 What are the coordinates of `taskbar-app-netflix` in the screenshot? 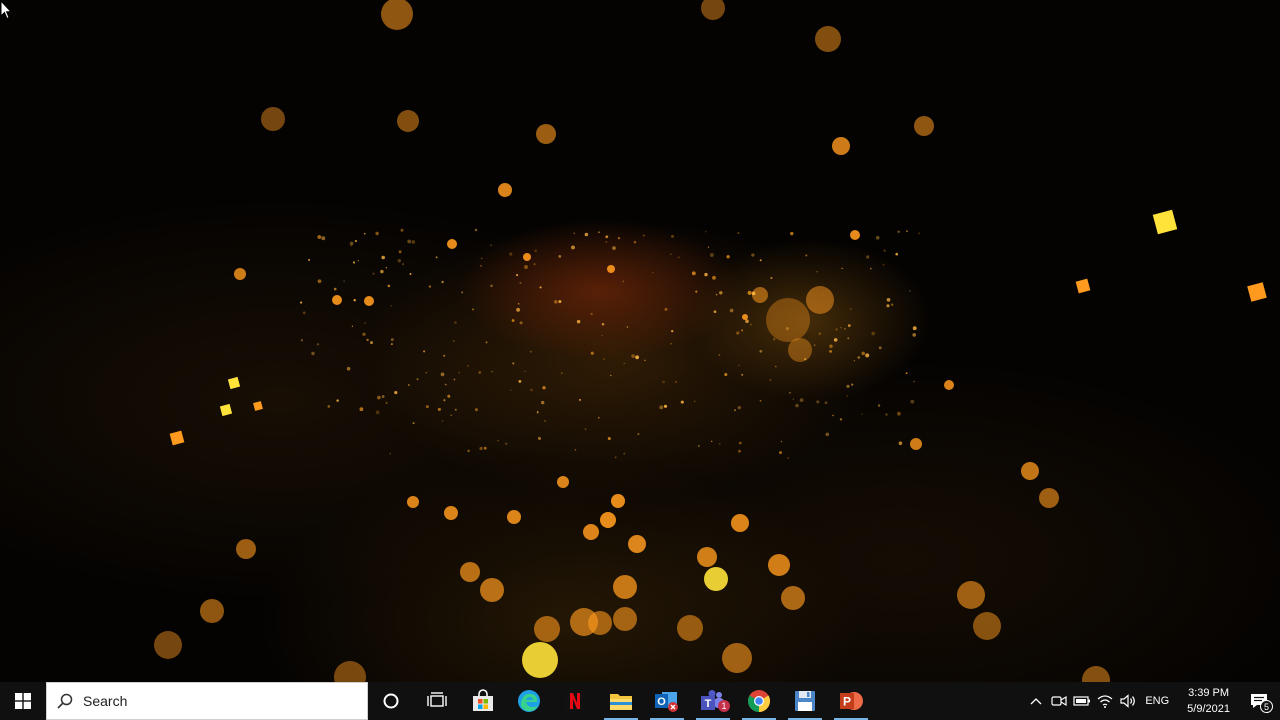 It's located at (575, 701).